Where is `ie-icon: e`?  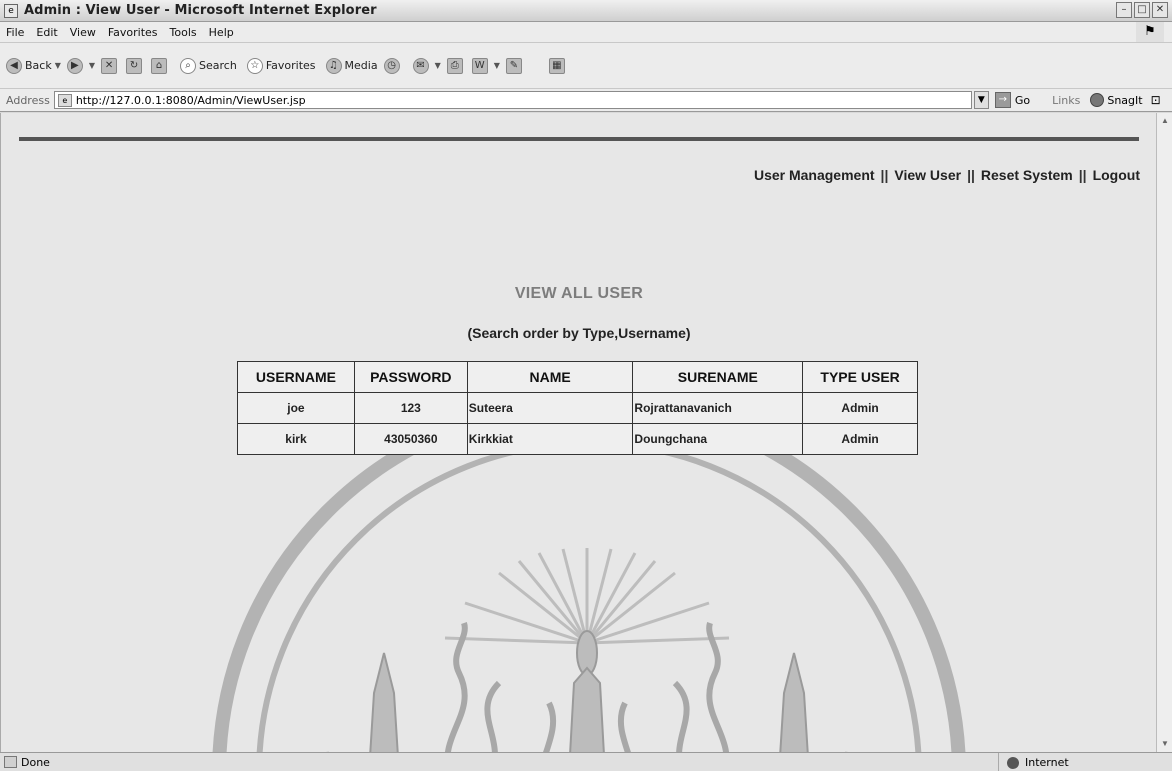
ie-icon: e is located at coordinates (11, 10).